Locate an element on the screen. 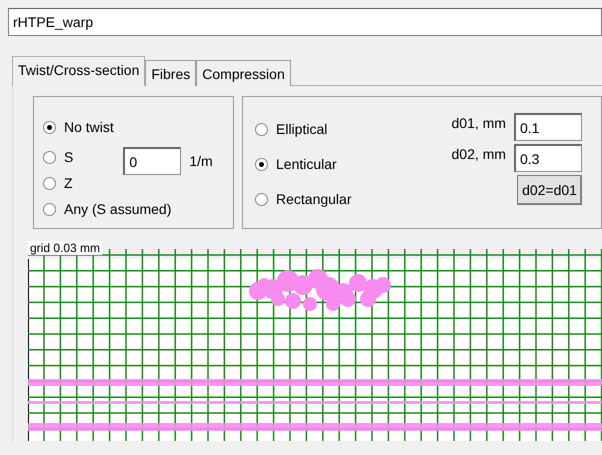 The height and width of the screenshot is (455, 602). twist-field: 0 is located at coordinates (152, 161).